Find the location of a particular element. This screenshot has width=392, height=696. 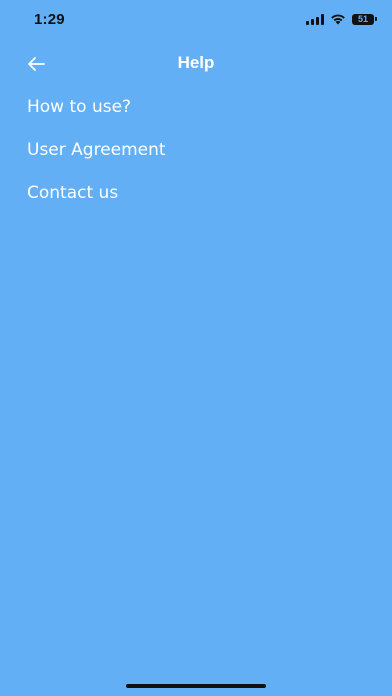

battery-icon: 51 is located at coordinates (364, 19).